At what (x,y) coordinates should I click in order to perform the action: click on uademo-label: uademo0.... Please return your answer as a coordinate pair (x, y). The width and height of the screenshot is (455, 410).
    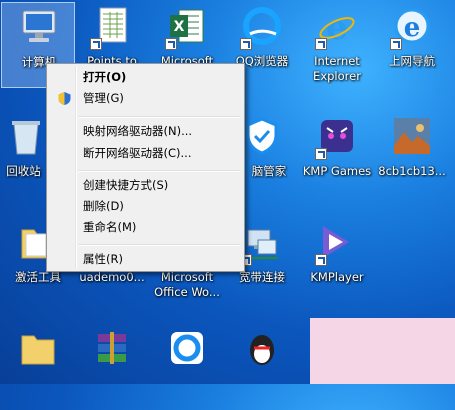
    Looking at the image, I should click on (112, 277).